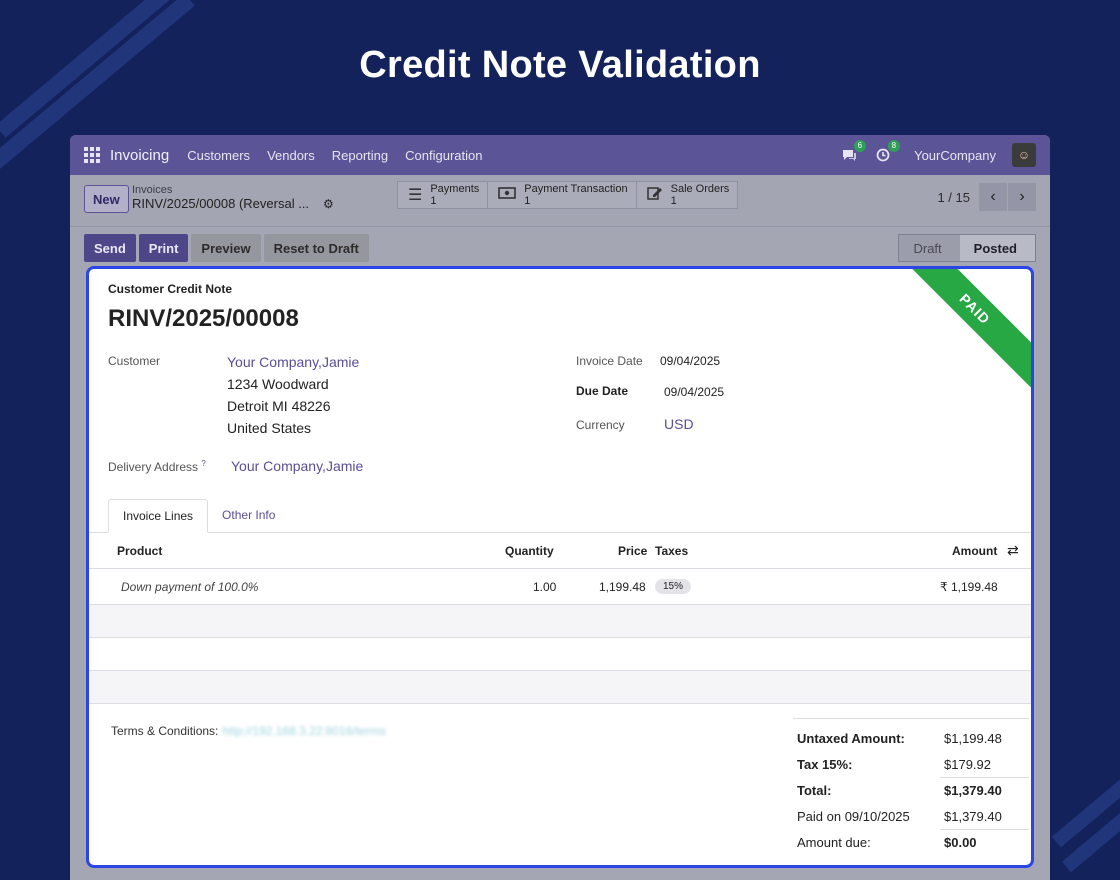 This screenshot has height=880, width=1120. I want to click on apps-grid-icon, so click(92, 155).